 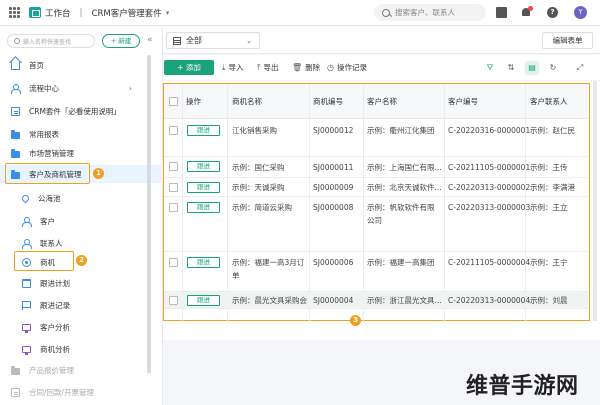 I want to click on highlight-box-opportunity, so click(x=44, y=261).